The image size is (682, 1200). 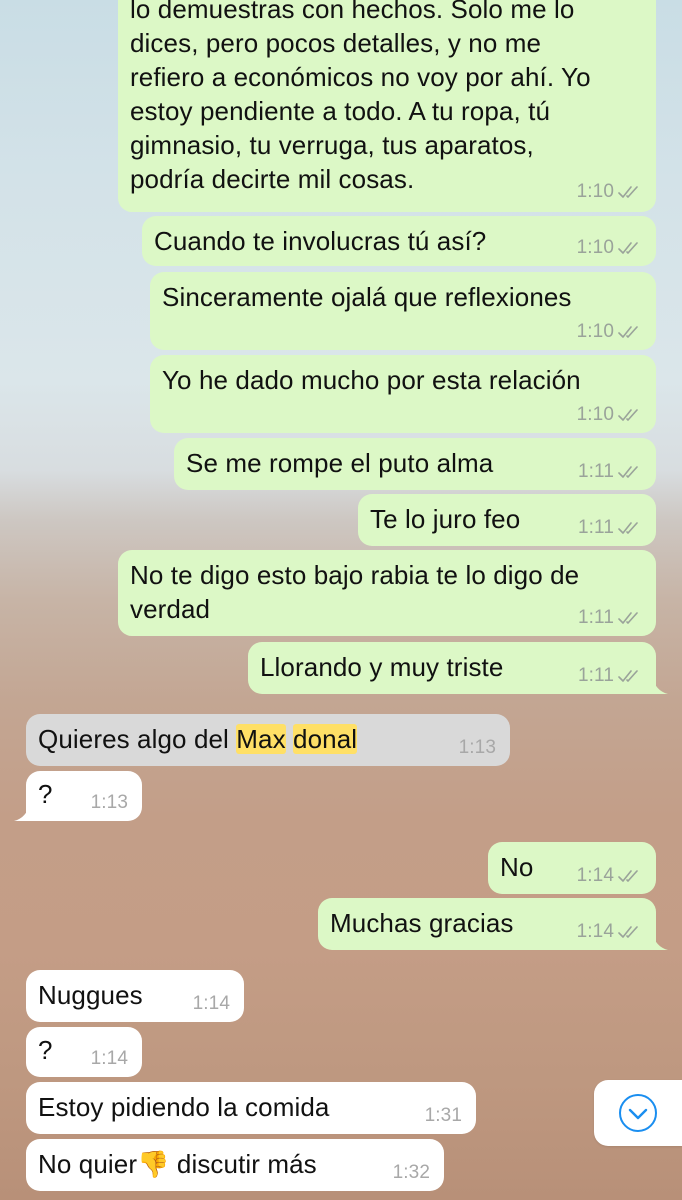 I want to click on message-text: Te lo juro feo, so click(x=445, y=519).